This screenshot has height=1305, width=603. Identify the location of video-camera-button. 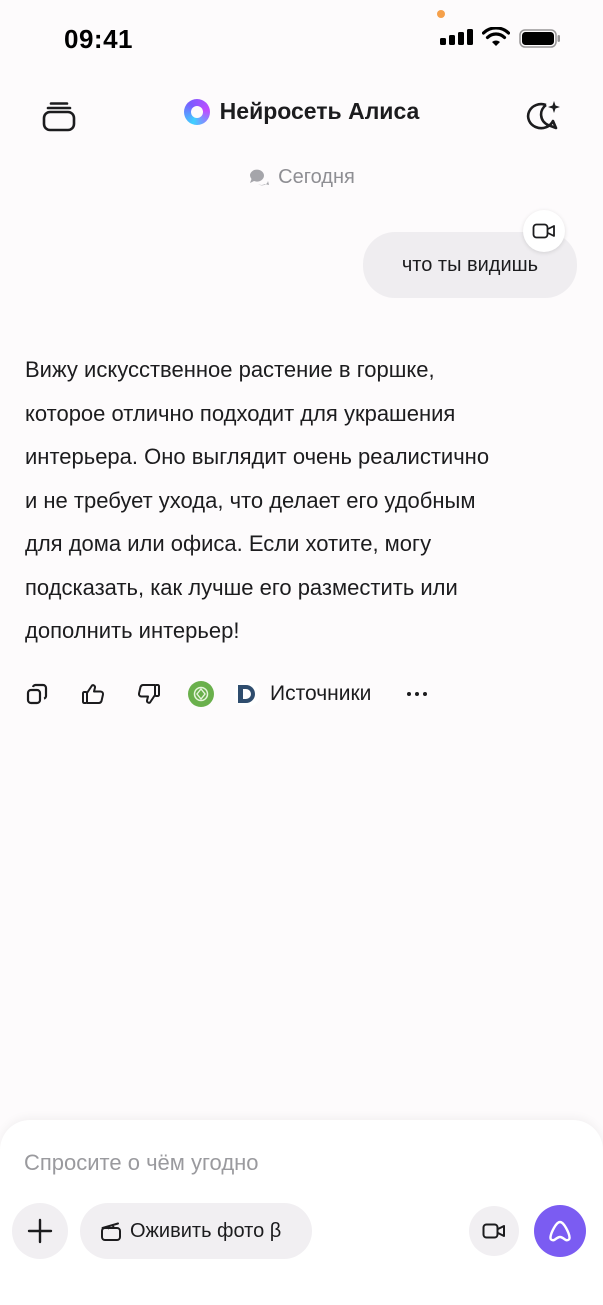
(494, 1231).